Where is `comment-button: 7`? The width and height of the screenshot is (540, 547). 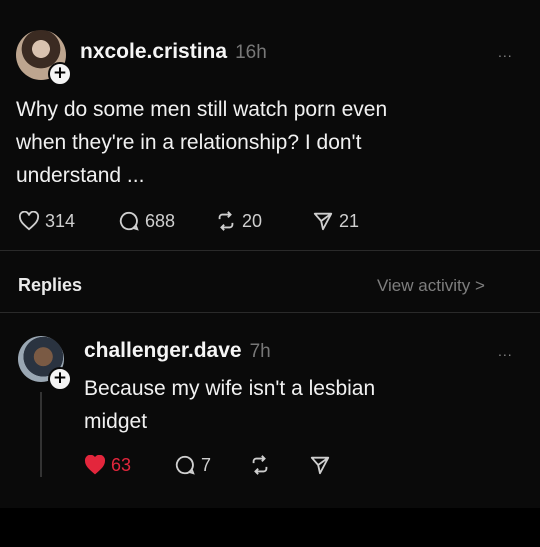 comment-button: 7 is located at coordinates (211, 465).